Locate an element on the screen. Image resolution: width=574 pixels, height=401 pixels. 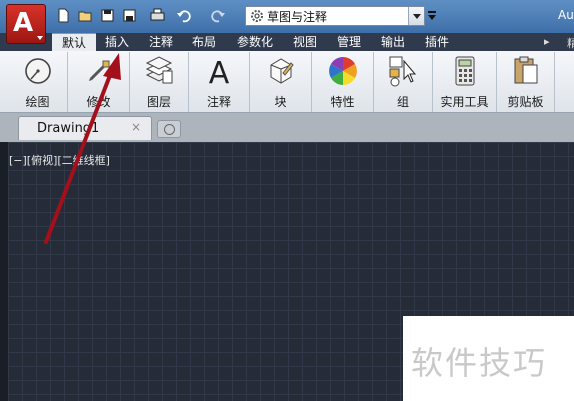
ribbon-tab-bar: 默认 插入 注释 布局 参数化 视图 管理 输出 插件 ▸ 精 is located at coordinates (287, 42).